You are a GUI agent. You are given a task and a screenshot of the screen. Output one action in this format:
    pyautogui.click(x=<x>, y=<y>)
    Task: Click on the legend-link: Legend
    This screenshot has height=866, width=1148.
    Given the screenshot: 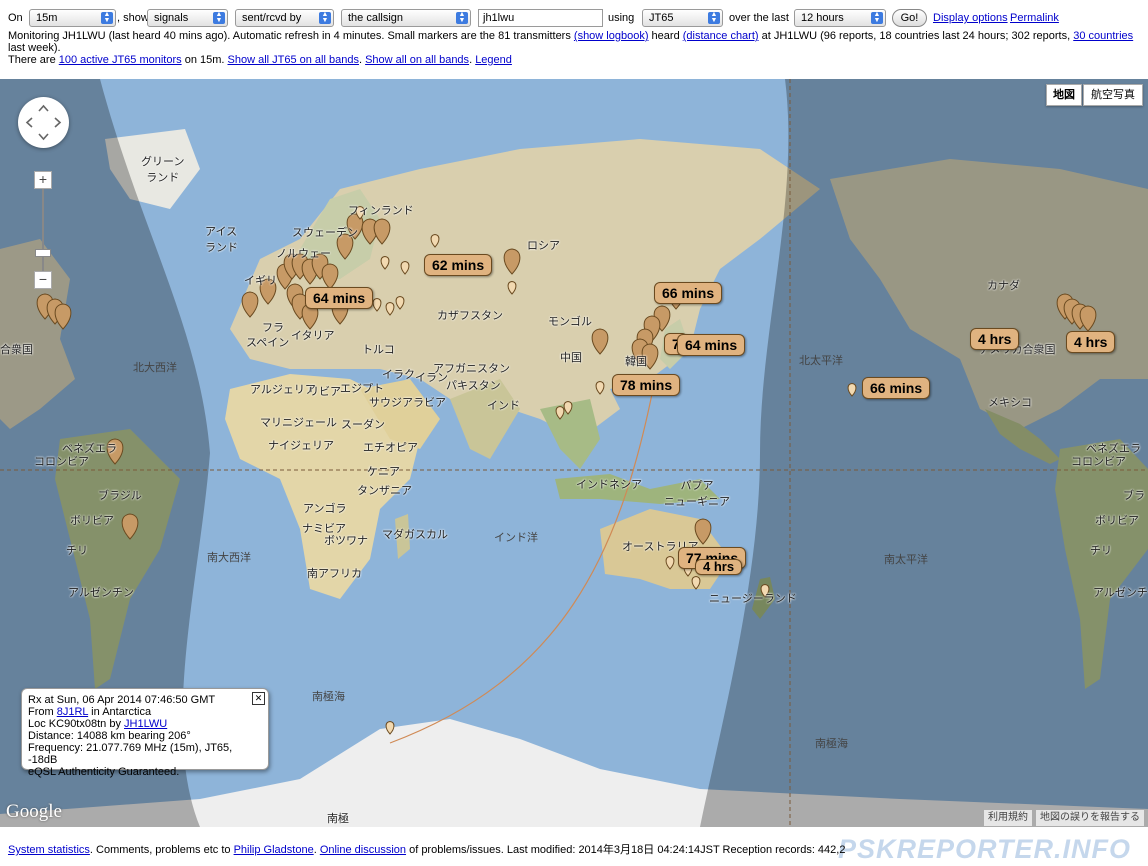 What is the action you would take?
    pyautogui.click(x=493, y=60)
    